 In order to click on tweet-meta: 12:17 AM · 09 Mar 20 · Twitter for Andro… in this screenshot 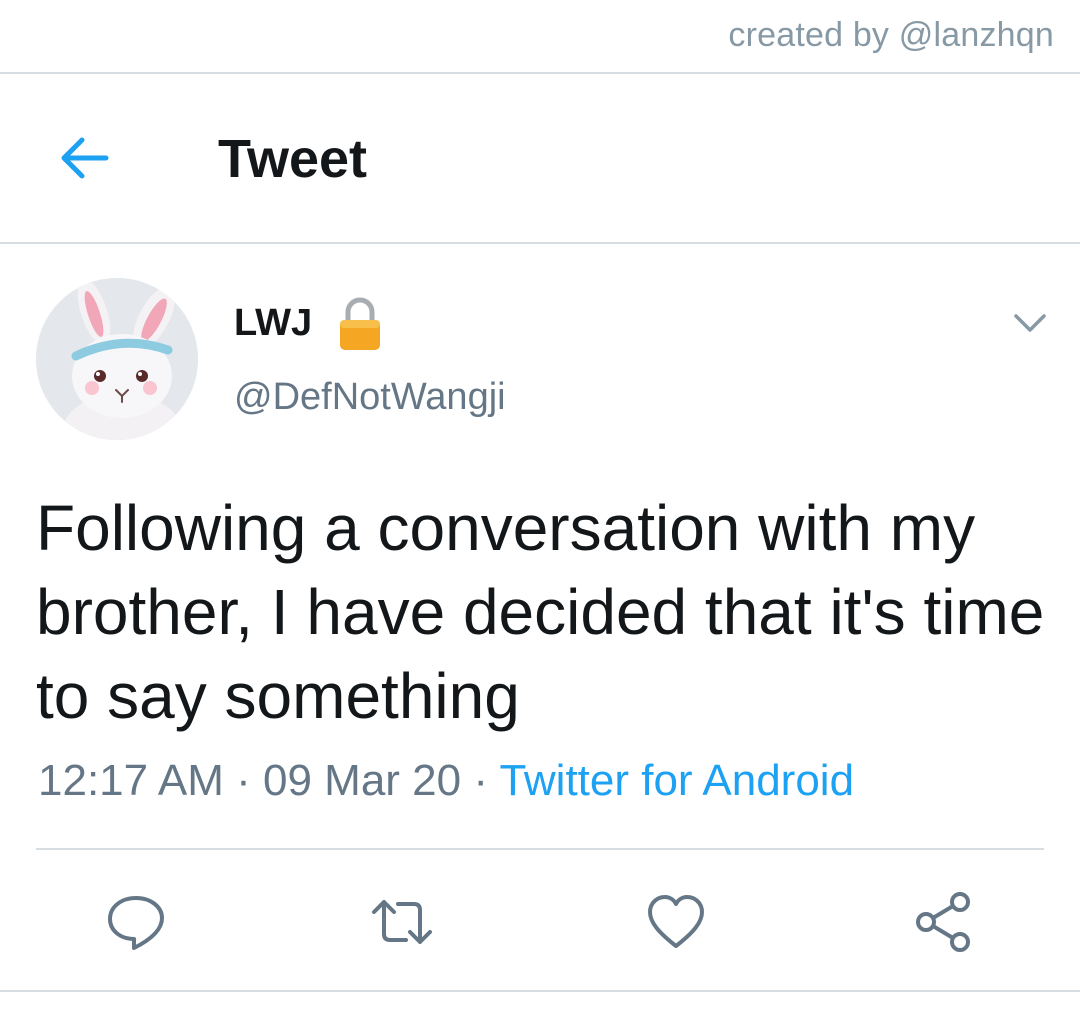, I will do `click(446, 781)`.